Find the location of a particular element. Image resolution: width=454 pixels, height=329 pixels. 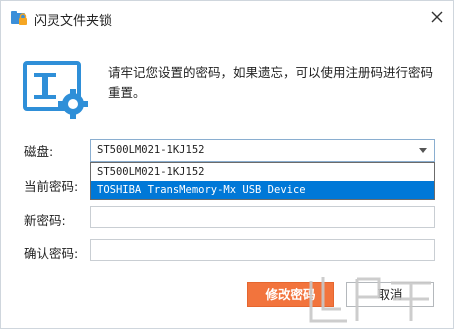

password-settings-icon is located at coordinates (55, 90).